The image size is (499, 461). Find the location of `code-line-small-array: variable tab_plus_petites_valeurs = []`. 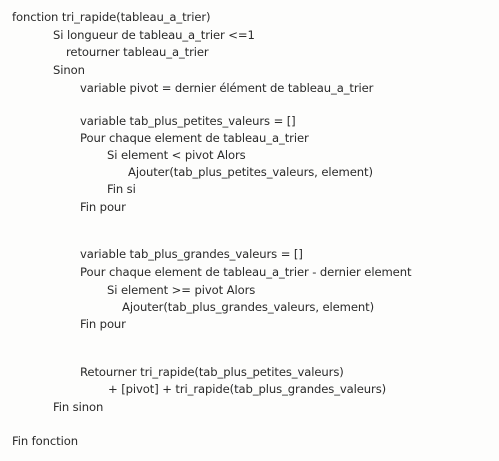

code-line-small-array: variable tab_plus_petites_valeurs = [] is located at coordinates (188, 121).